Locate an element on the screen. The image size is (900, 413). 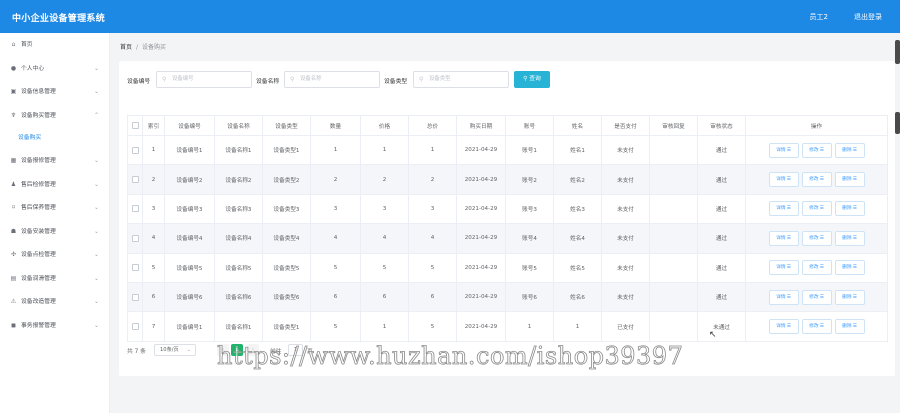
button-label: 删除 is located at coordinates (847, 150).